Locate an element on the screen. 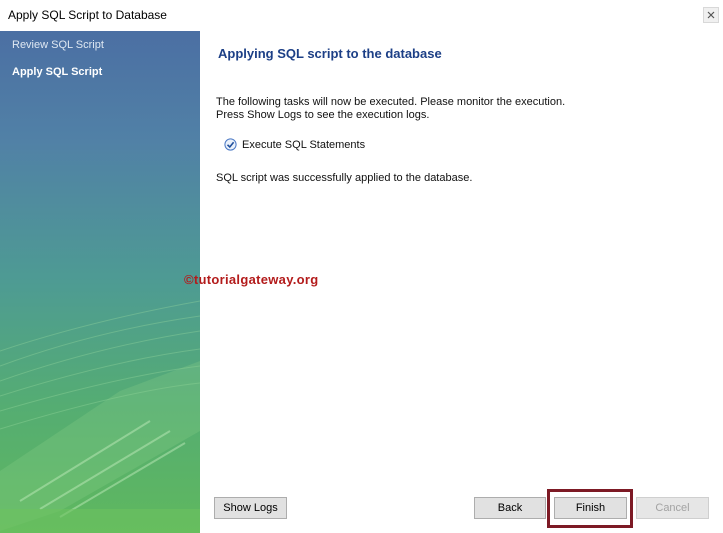 This screenshot has height=533, width=723. cancel-button: Cancel is located at coordinates (672, 508).